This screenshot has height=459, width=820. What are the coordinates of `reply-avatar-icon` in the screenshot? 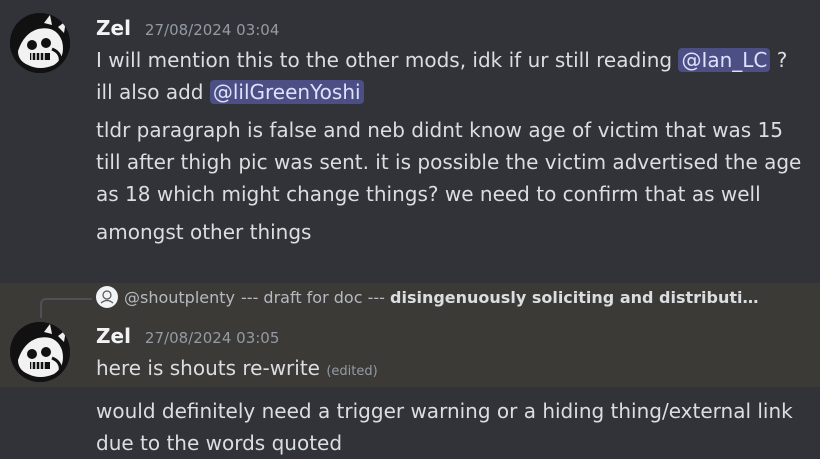 It's located at (107, 297).